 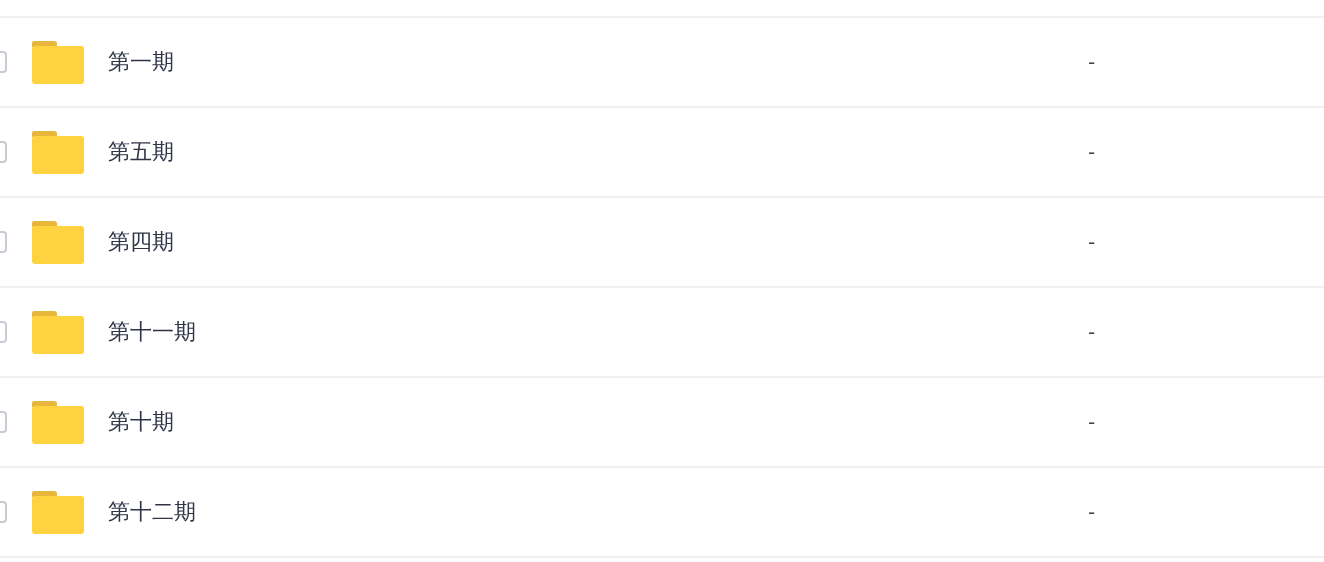 What do you see at coordinates (598, 242) in the screenshot?
I see `folder-name: 第四期` at bounding box center [598, 242].